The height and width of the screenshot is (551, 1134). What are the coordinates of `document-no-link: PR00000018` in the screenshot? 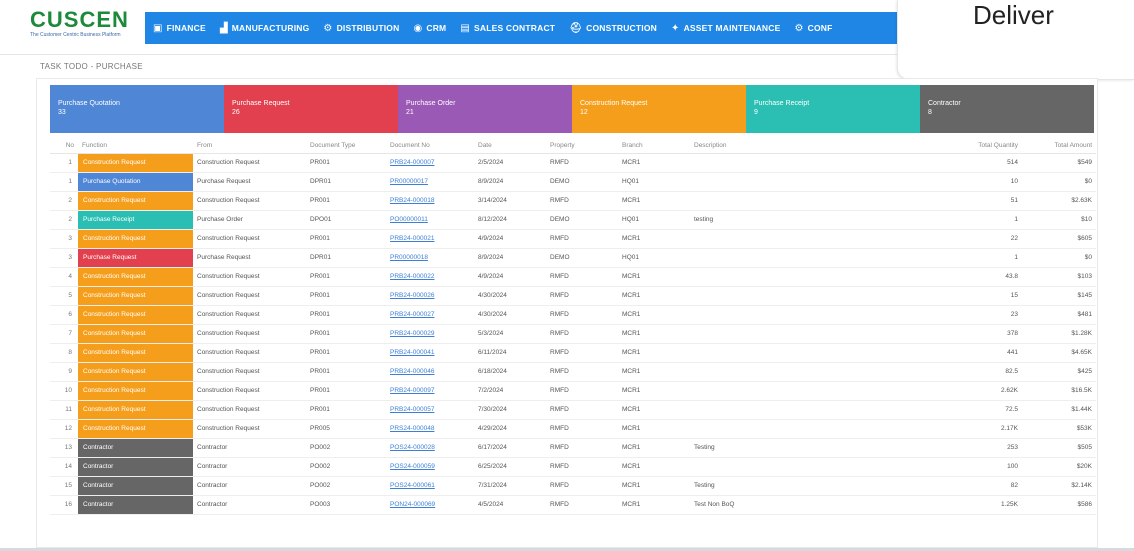 It's located at (409, 257).